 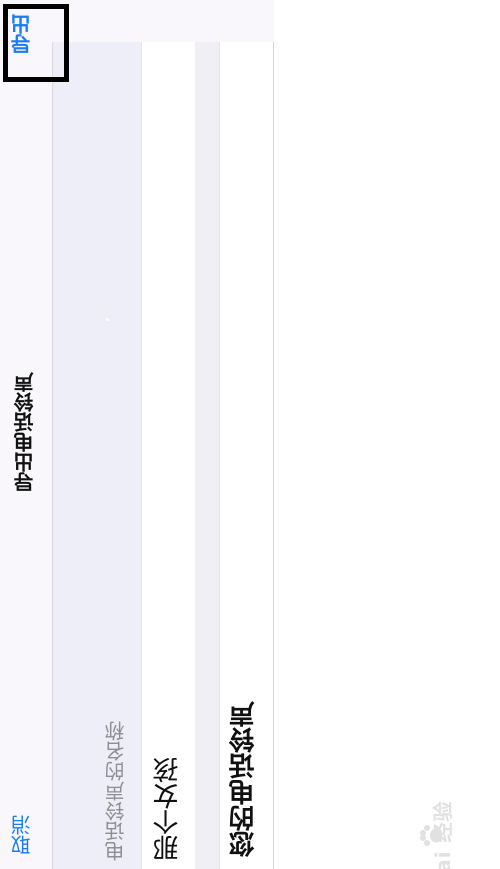 I want to click on baidu-watermark: Bai 经验, so click(x=439, y=824).